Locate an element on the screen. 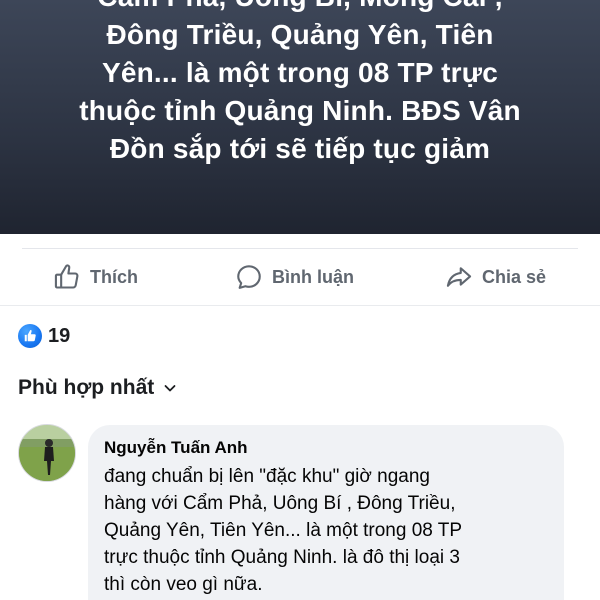 The height and width of the screenshot is (600, 600). avatar is located at coordinates (47, 453).